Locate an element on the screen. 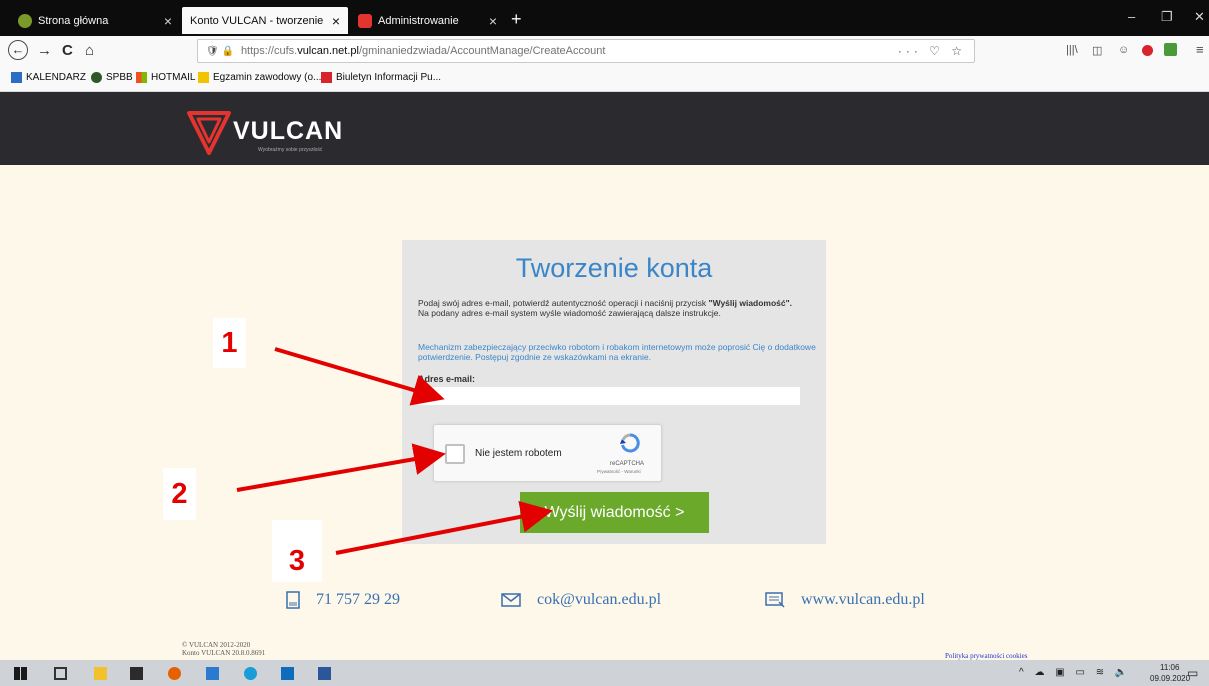 Image resolution: width=1209 pixels, height=686 pixels. recaptcha-brand: reCAPTCHA is located at coordinates (627, 464).